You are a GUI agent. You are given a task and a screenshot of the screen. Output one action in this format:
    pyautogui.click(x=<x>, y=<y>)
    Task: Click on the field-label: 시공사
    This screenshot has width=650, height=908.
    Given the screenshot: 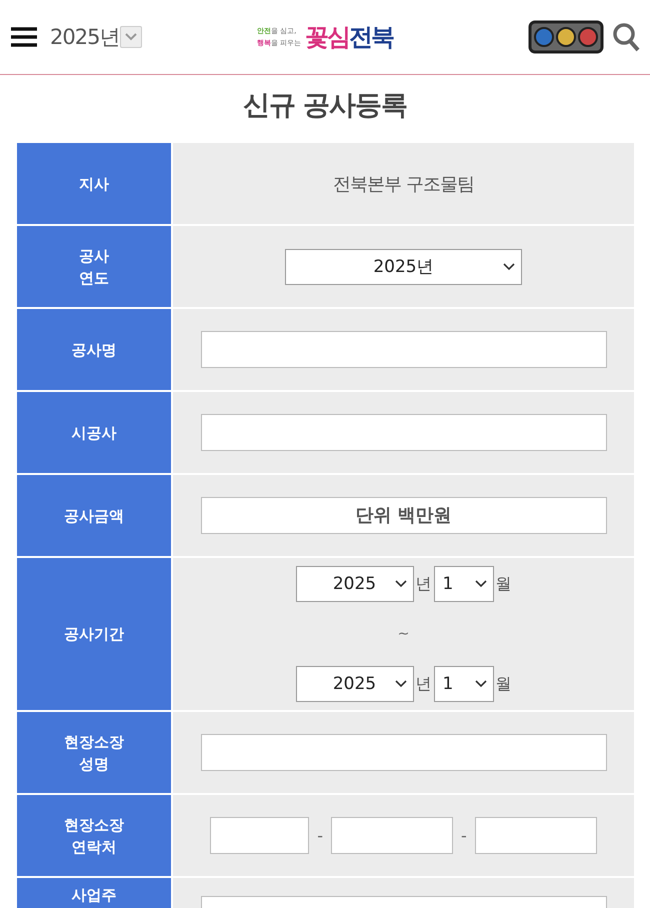 What is the action you would take?
    pyautogui.click(x=94, y=432)
    